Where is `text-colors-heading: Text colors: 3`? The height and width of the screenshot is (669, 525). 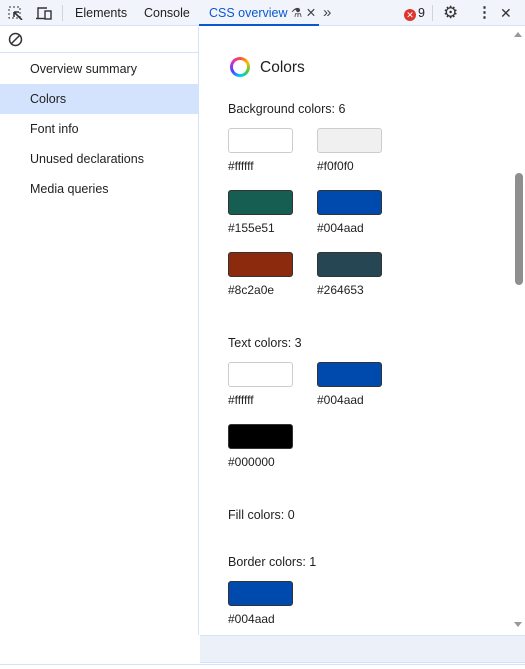 text-colors-heading: Text colors: 3 is located at coordinates (265, 343).